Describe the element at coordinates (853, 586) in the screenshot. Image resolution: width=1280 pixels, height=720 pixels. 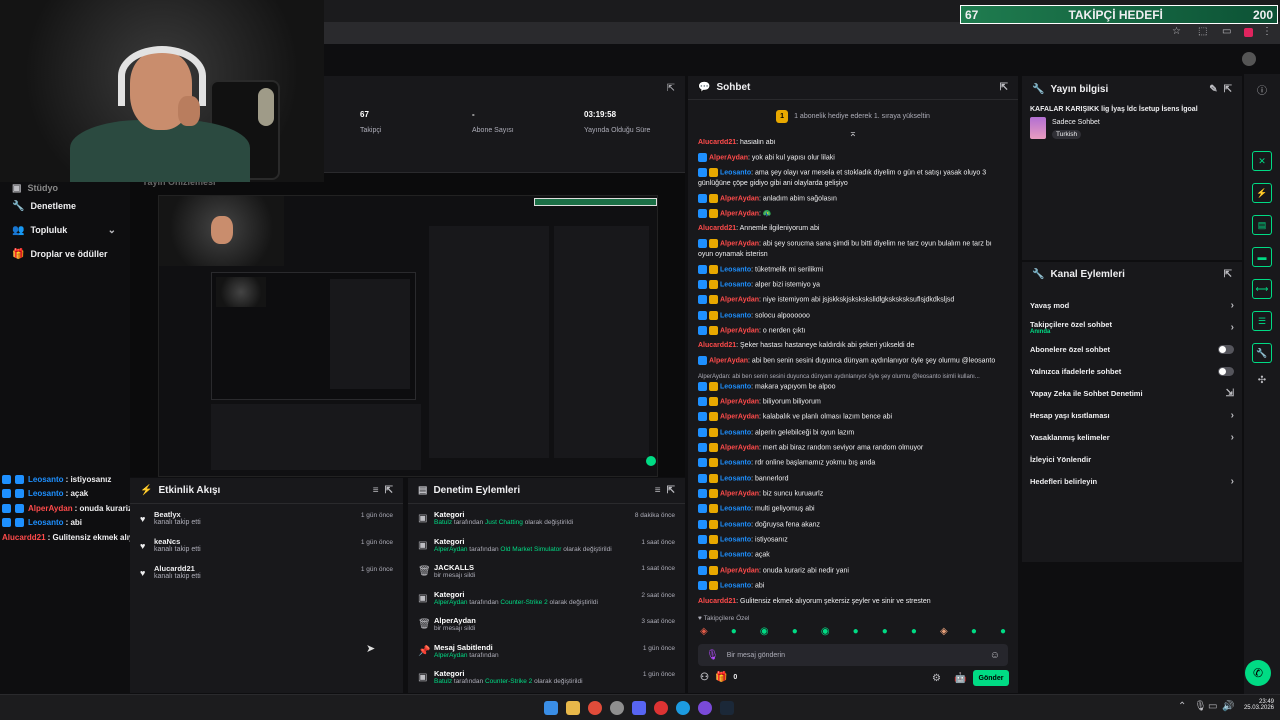
I see `chat-message: Leosanto: abi` at that location.